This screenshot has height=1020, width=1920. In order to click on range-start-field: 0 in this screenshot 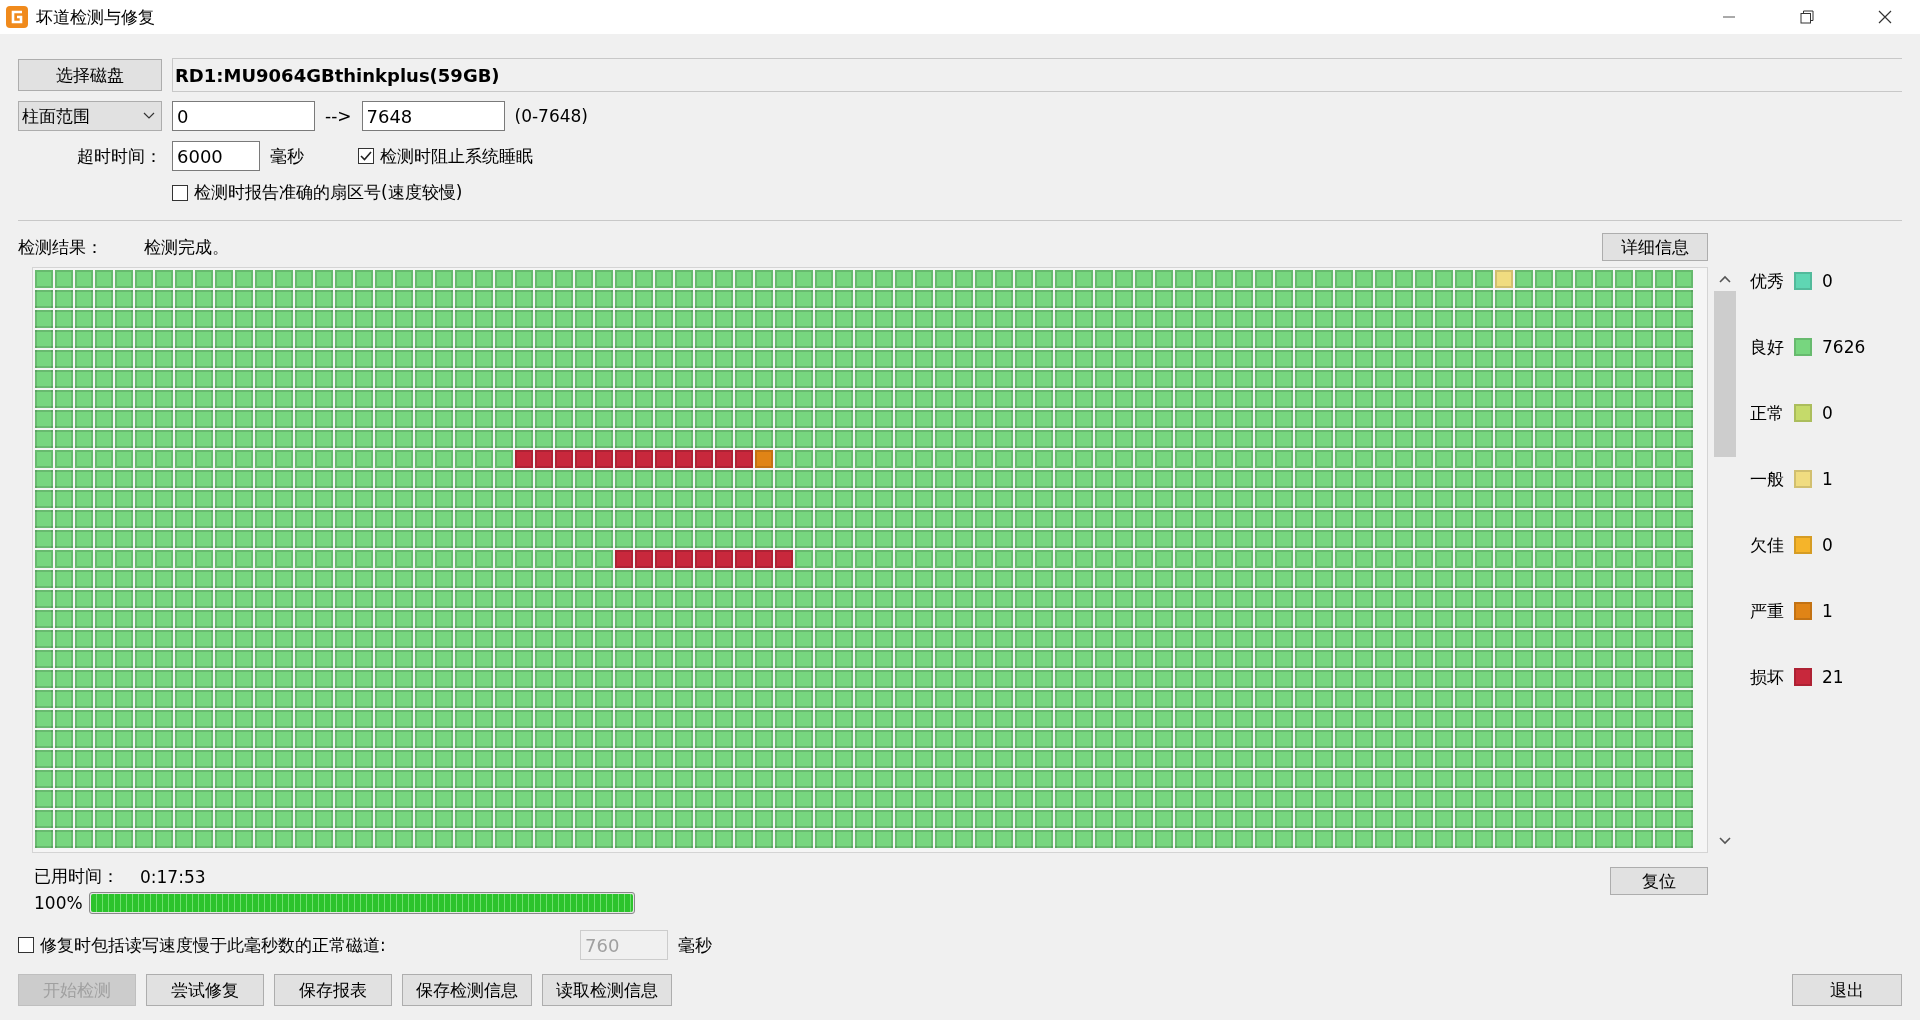, I will do `click(243, 116)`.